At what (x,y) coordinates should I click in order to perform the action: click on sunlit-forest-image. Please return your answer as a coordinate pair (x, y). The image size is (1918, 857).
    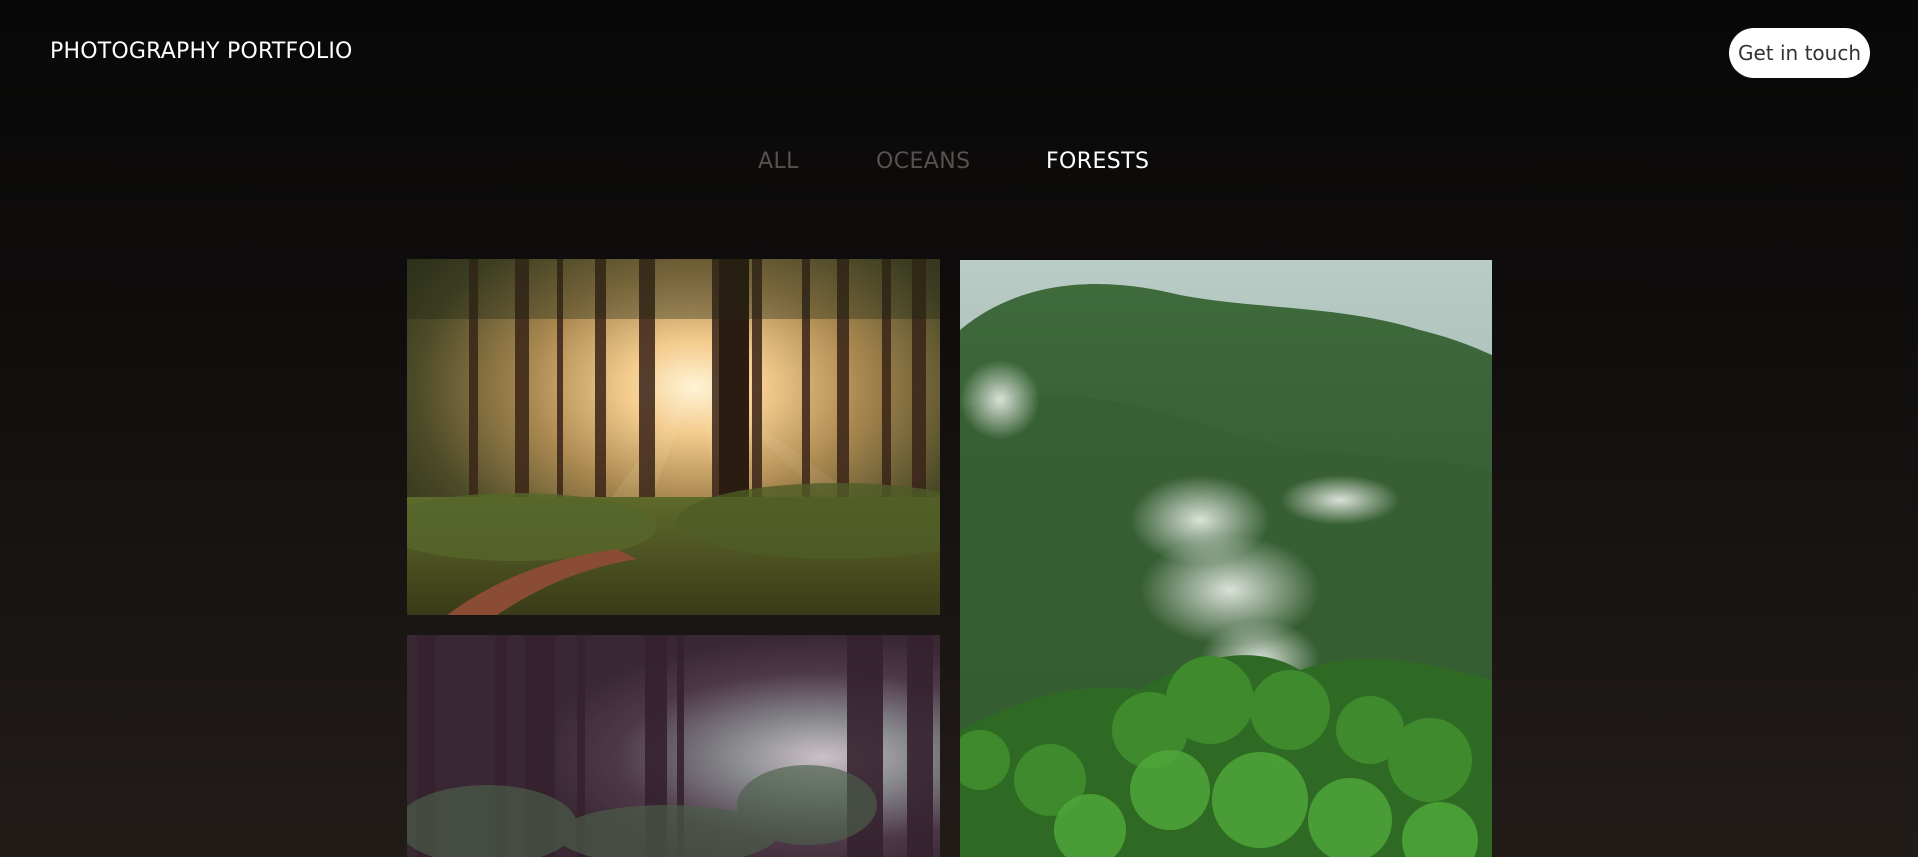
    Looking at the image, I should click on (673, 437).